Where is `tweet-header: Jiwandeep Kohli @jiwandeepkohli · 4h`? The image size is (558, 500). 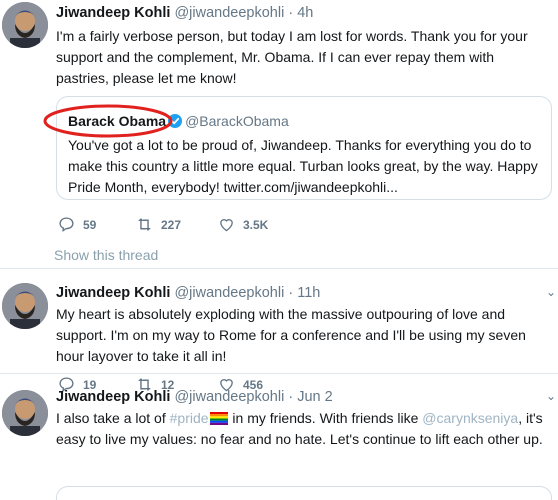
tweet-header: Jiwandeep Kohli @jiwandeepkohli · 4h is located at coordinates (184, 13).